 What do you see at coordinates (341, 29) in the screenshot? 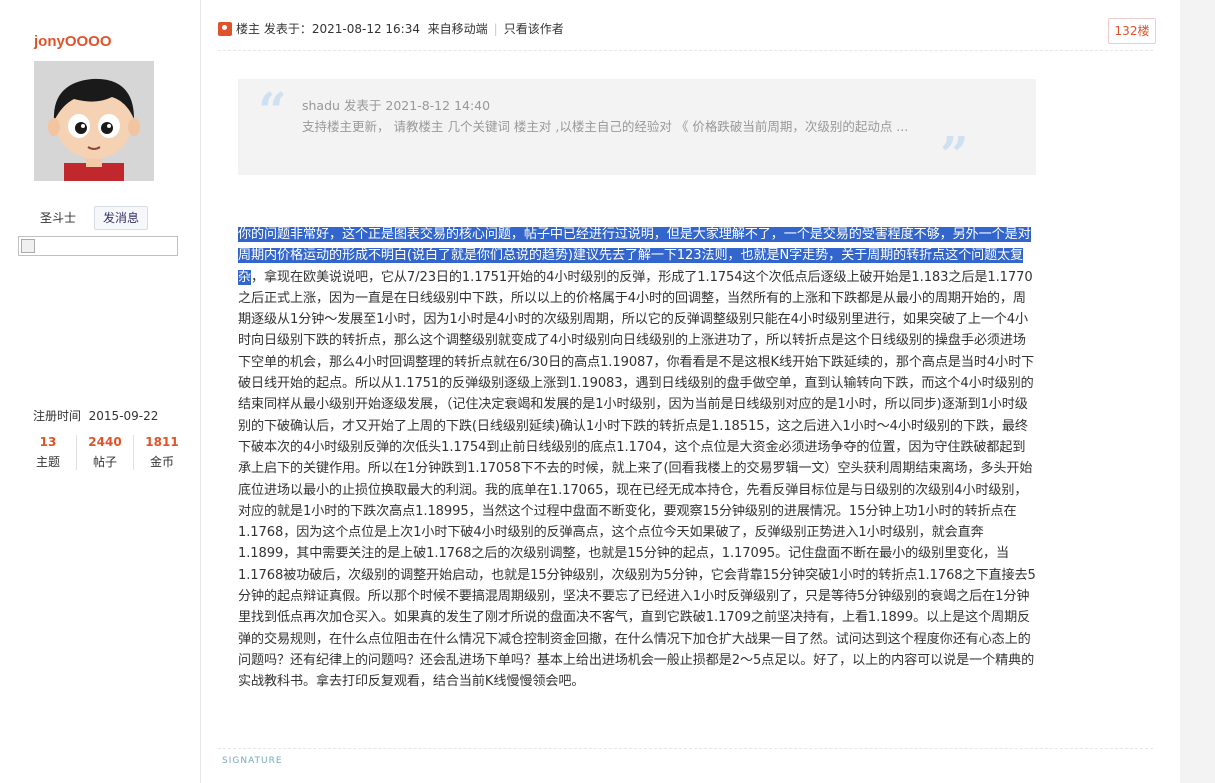
I see `post-time: 发表于：2021-08-12 16:34` at bounding box center [341, 29].